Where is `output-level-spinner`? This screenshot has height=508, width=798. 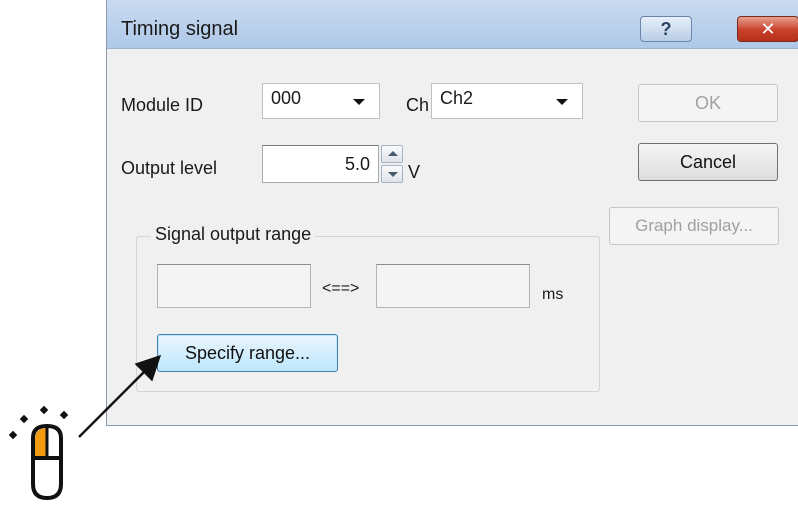
output-level-spinner is located at coordinates (392, 164).